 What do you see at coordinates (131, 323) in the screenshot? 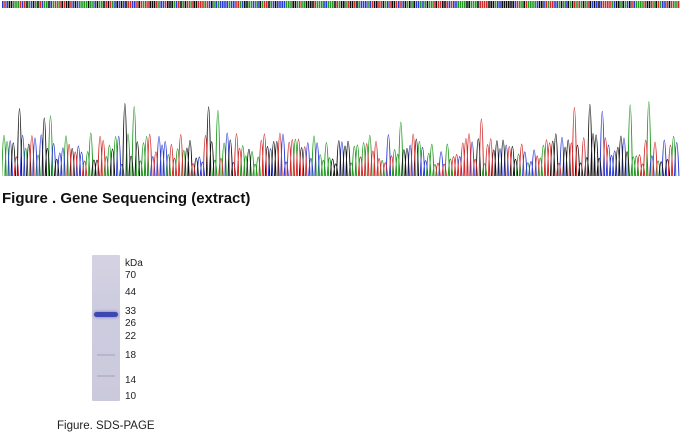
I see `marker-label-26: 26` at bounding box center [131, 323].